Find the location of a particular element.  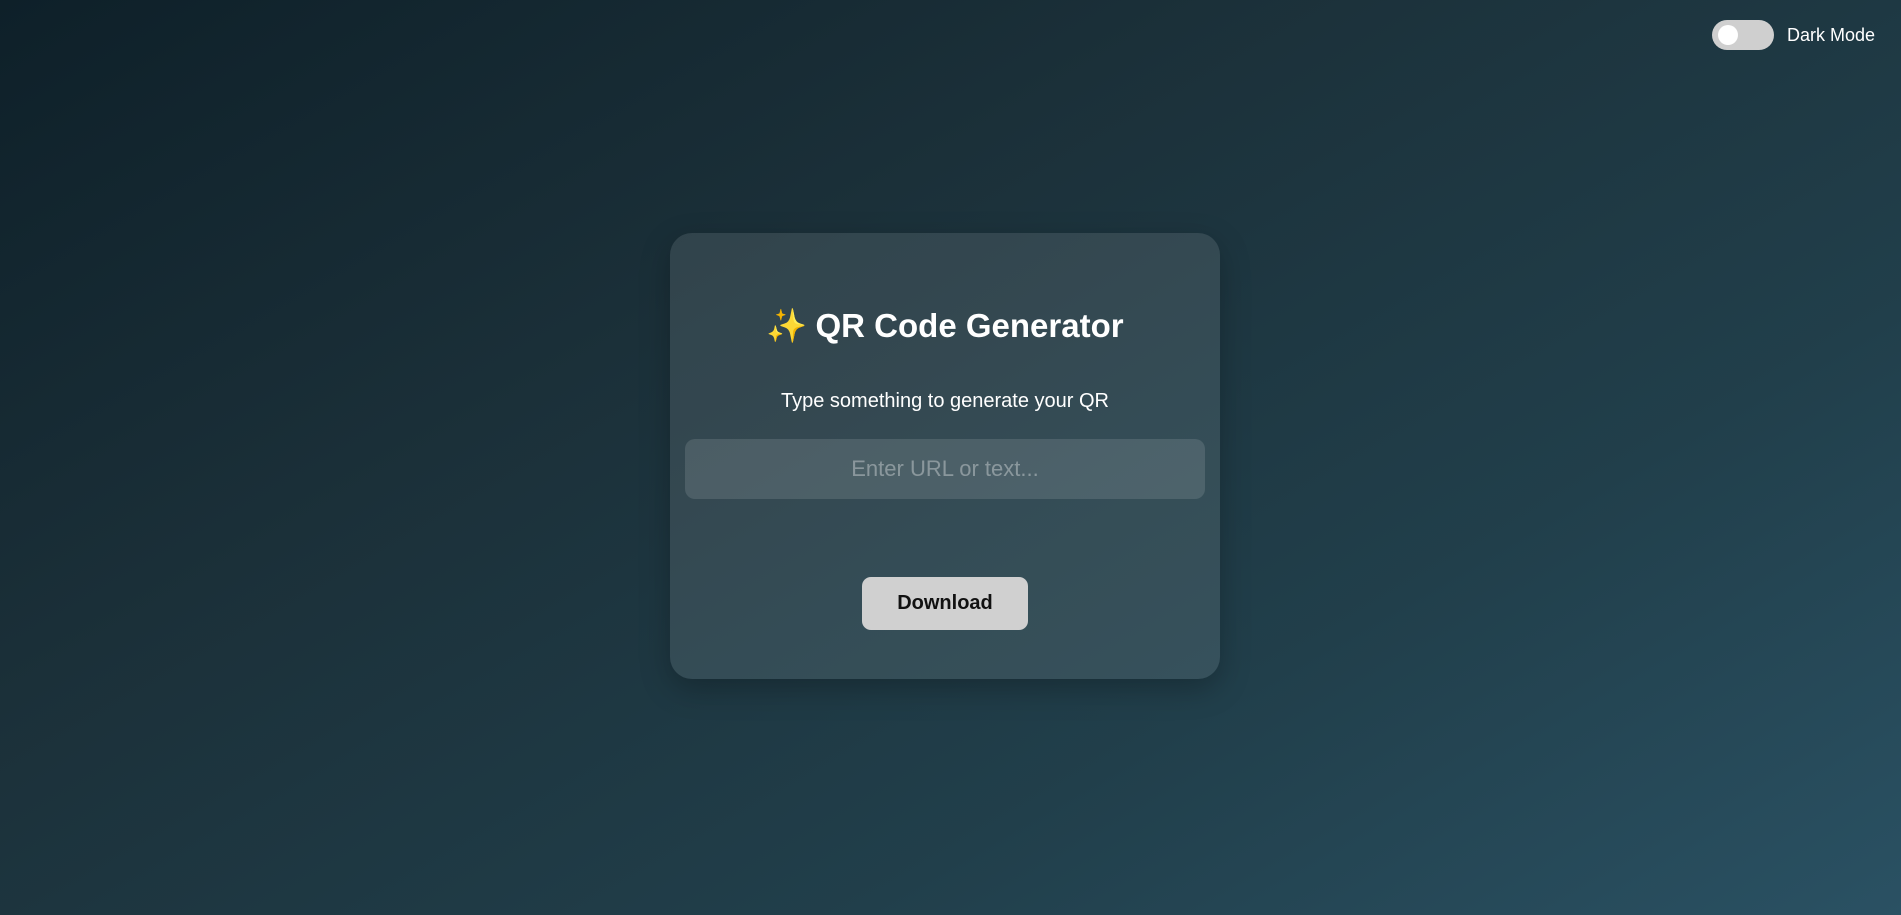

title-text: QR Code Generator is located at coordinates (969, 325).